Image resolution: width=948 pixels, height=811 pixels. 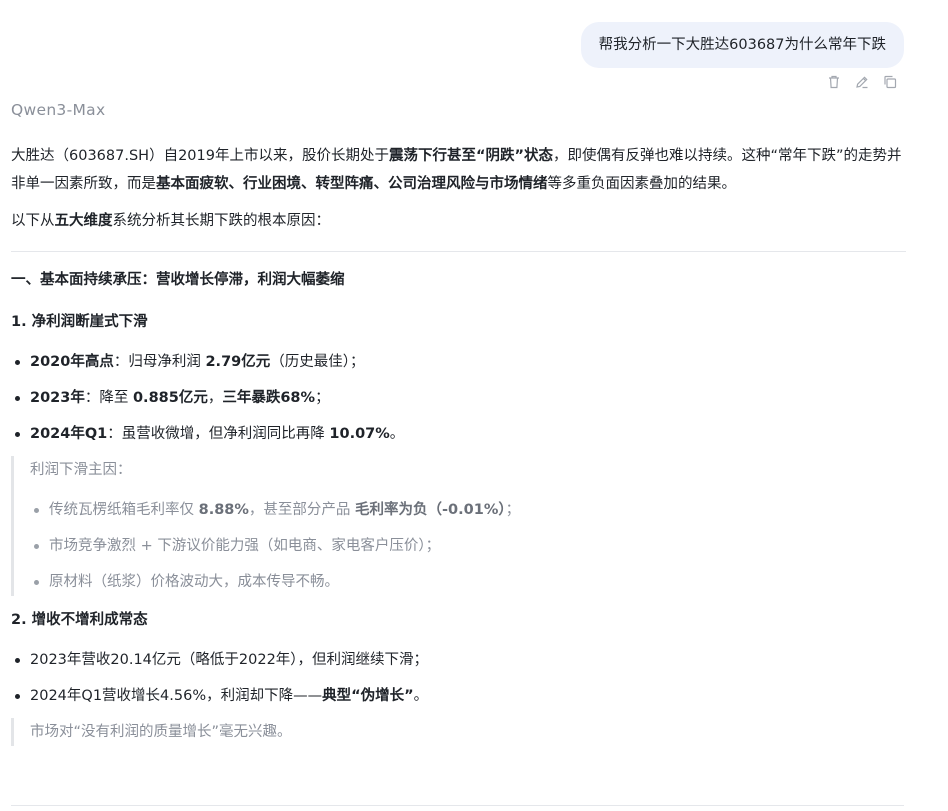 What do you see at coordinates (229, 660) in the screenshot?
I see `text: 2023年营收20.14亿元（略低于2022年），但利润继续下滑；` at bounding box center [229, 660].